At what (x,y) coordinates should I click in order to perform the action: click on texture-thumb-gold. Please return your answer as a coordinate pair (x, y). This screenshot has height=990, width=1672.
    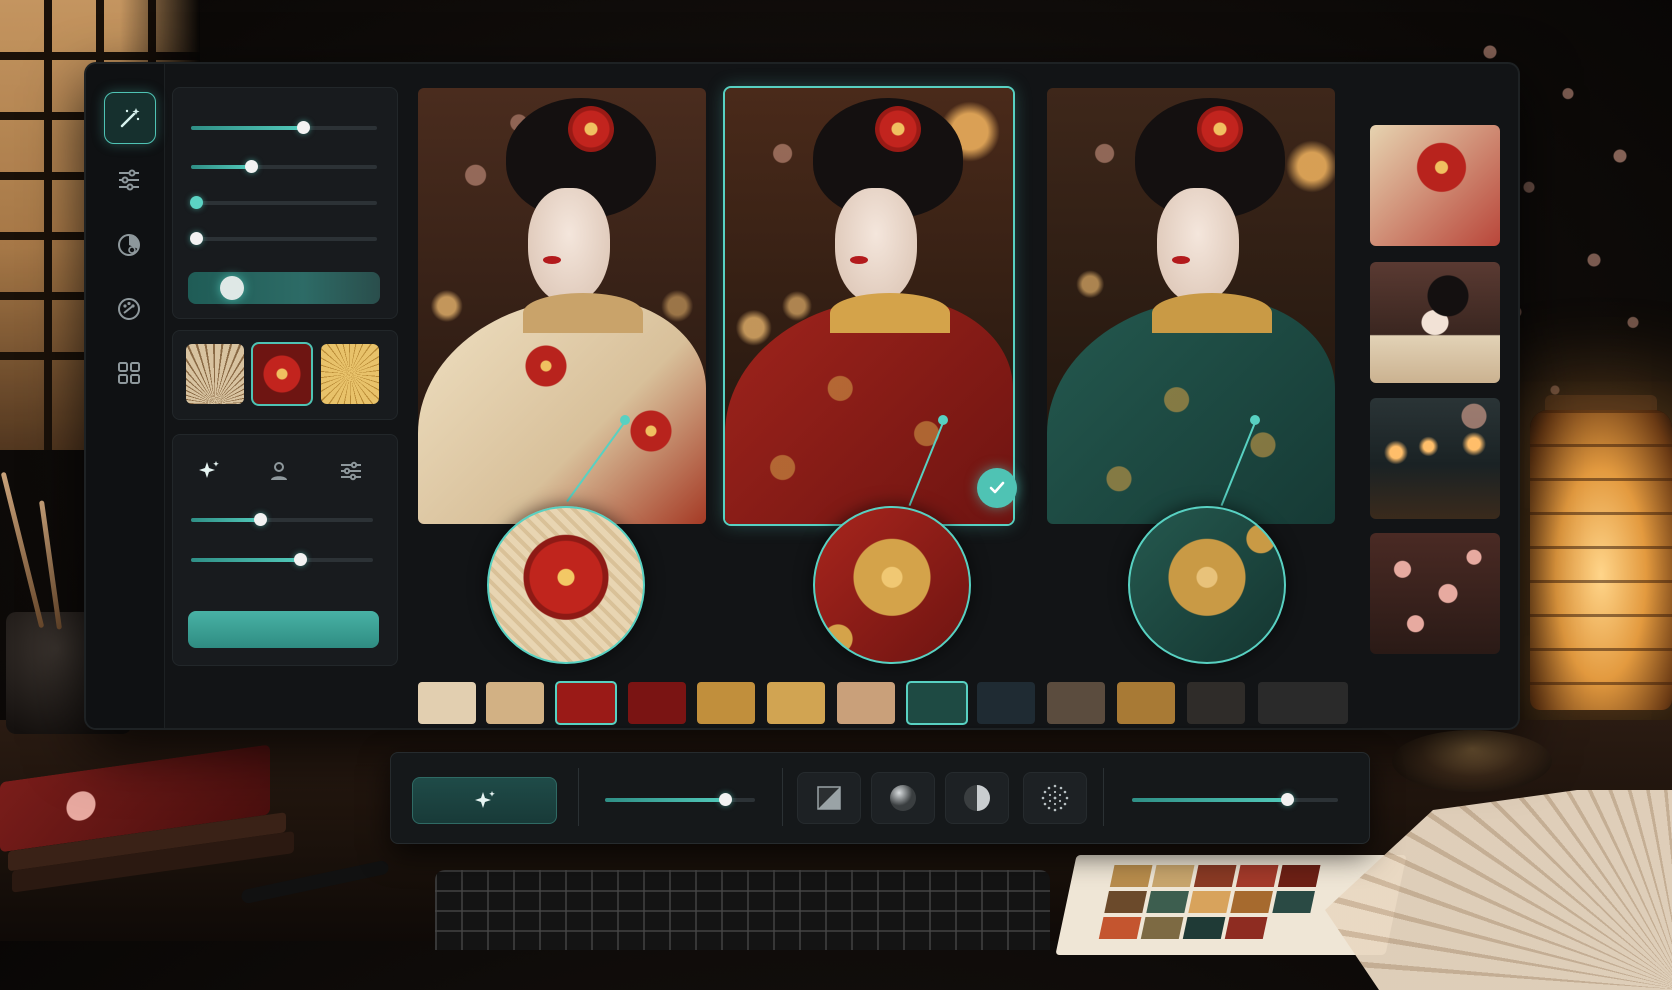
    Looking at the image, I should click on (350, 374).